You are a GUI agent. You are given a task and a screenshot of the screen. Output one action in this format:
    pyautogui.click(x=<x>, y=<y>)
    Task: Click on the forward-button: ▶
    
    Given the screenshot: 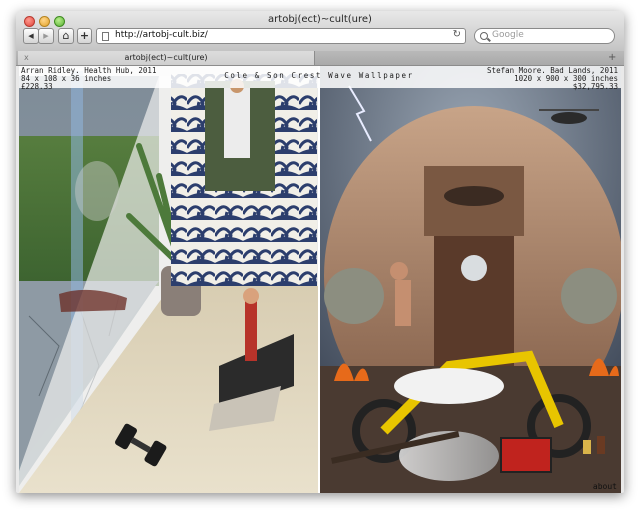 What is the action you would take?
    pyautogui.click(x=46, y=36)
    